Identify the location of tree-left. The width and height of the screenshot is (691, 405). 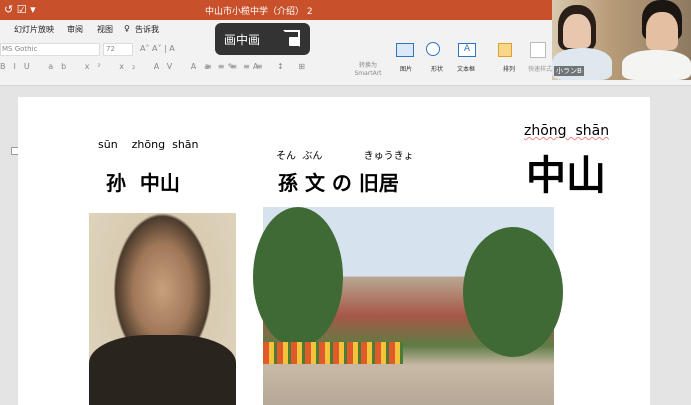
(298, 277).